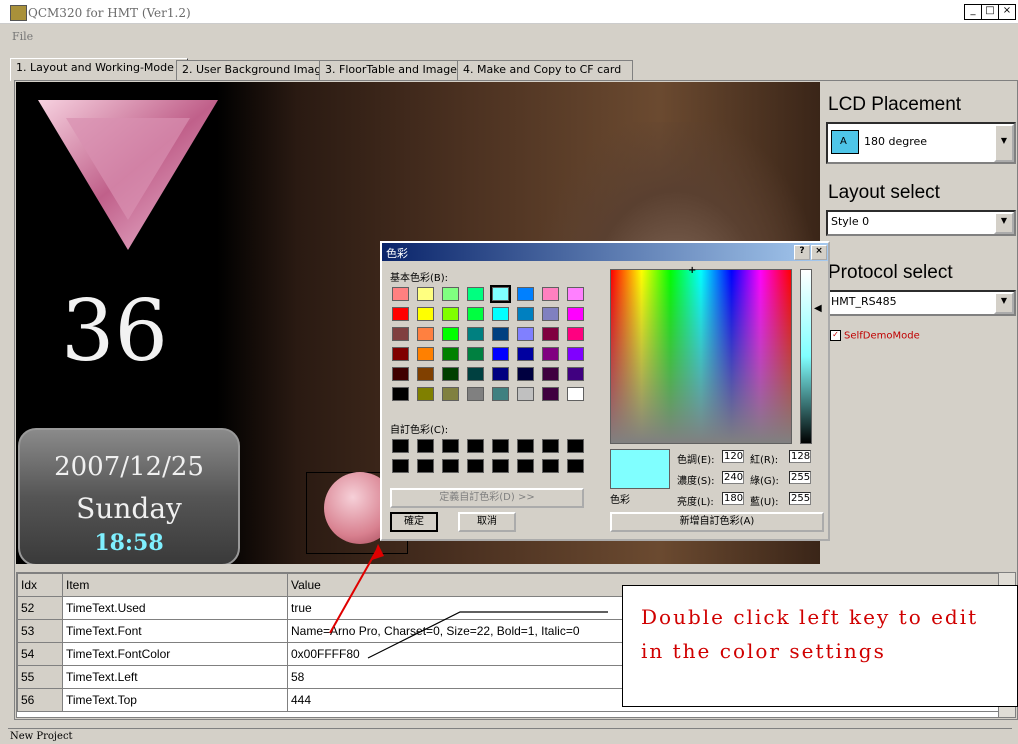 This screenshot has width=1018, height=744. I want to click on tab-layout: 1. Layout and Working-Mode, so click(99, 69).